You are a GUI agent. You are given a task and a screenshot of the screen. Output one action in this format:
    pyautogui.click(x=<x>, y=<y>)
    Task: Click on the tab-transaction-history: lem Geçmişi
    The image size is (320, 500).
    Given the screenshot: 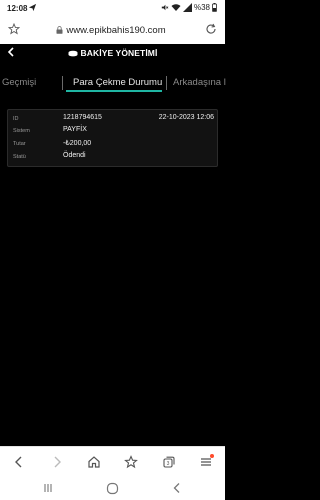 What is the action you would take?
    pyautogui.click(x=18, y=82)
    